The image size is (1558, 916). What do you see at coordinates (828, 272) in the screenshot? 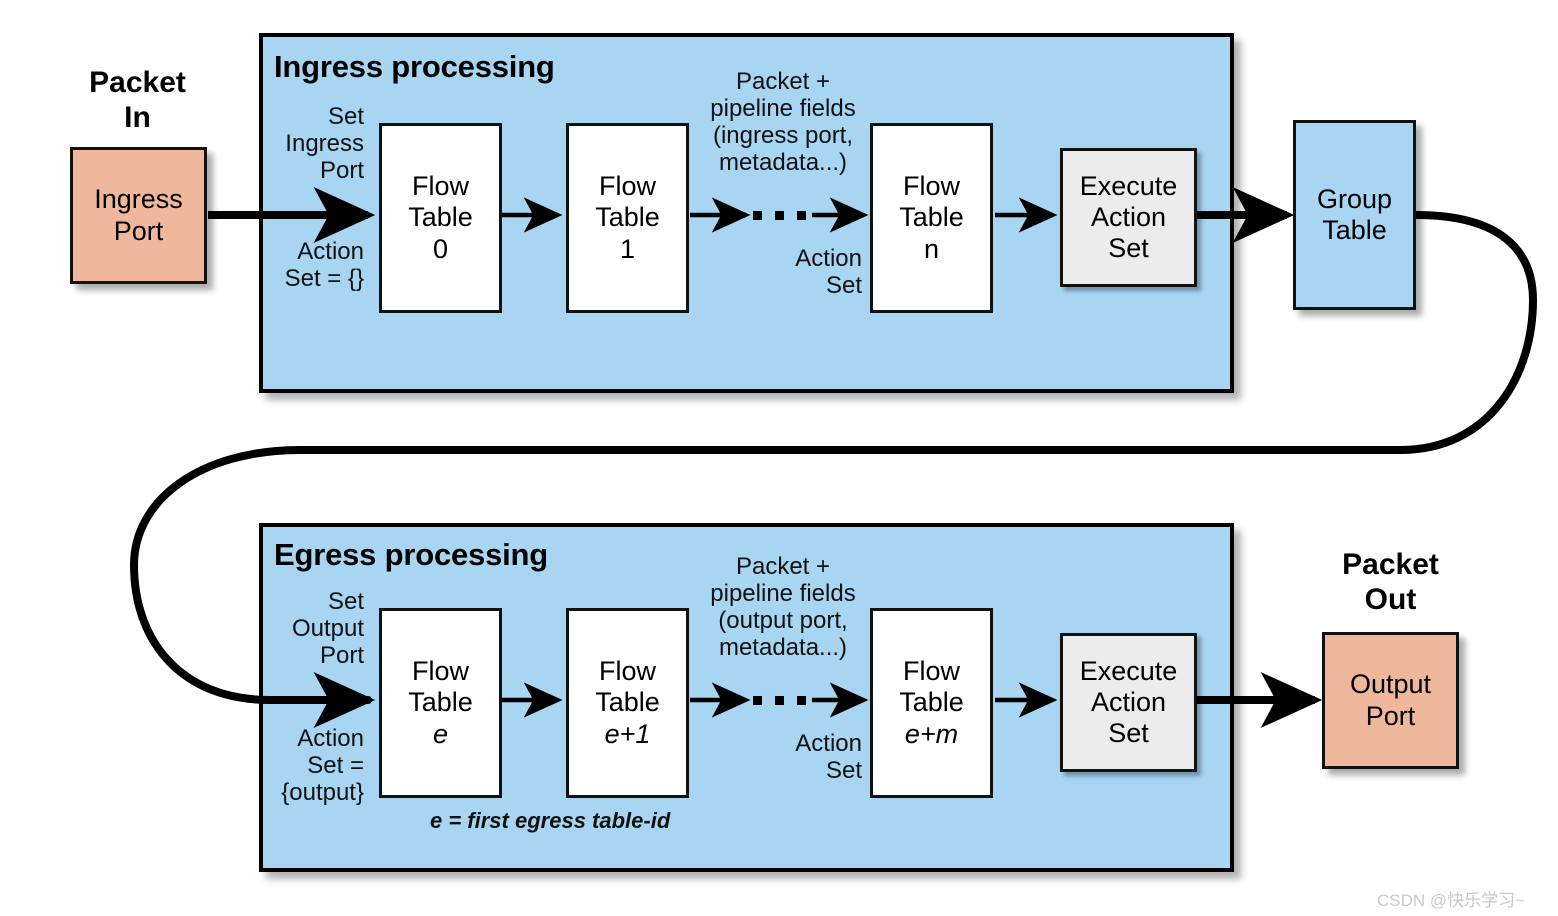
I see `ingress-mid-note-bottom: Action Set` at bounding box center [828, 272].